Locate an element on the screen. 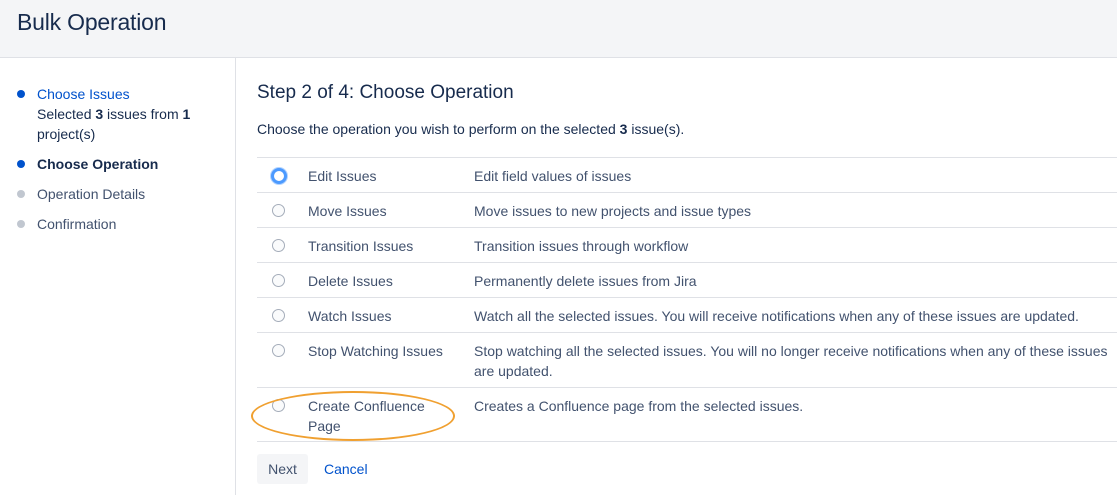 This screenshot has height=495, width=1117. operation-row-edit: Edit Issues Edit field values of issues is located at coordinates (687, 174).